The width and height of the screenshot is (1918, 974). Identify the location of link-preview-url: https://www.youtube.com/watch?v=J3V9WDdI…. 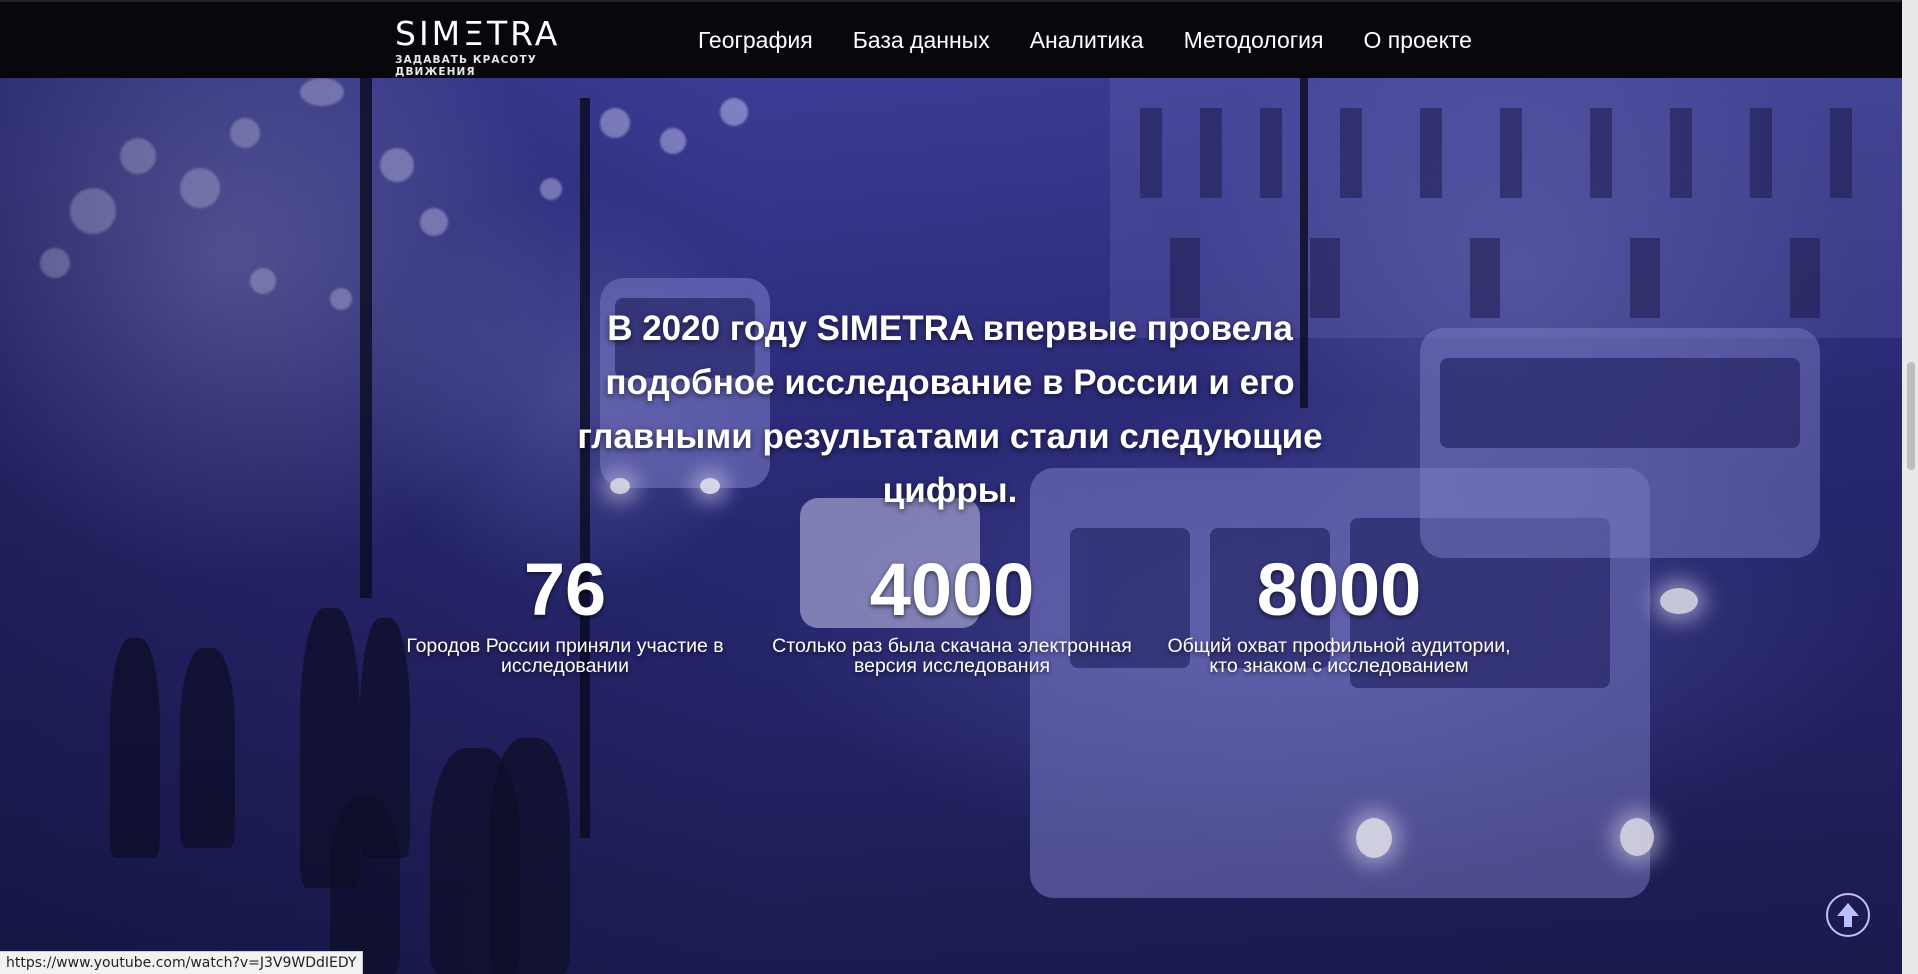
(182, 962).